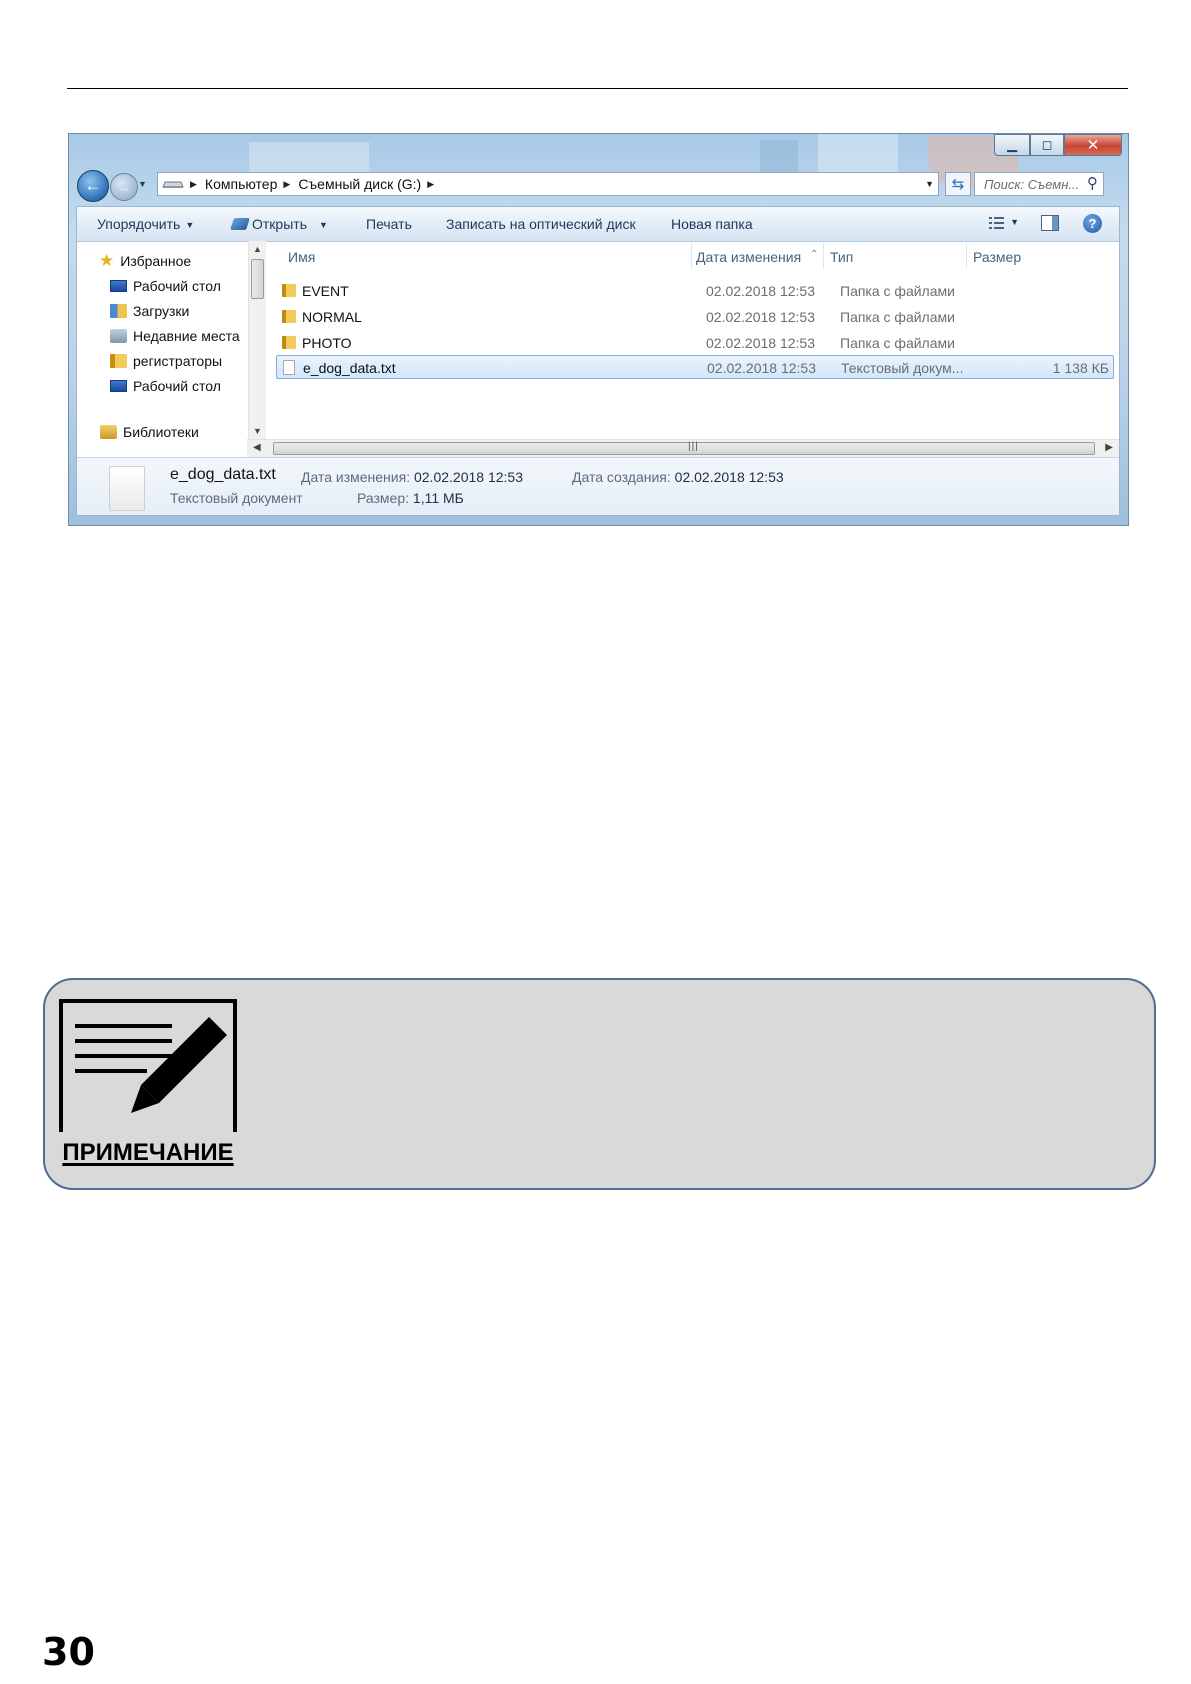  I want to click on libraries-icon, so click(108, 432).